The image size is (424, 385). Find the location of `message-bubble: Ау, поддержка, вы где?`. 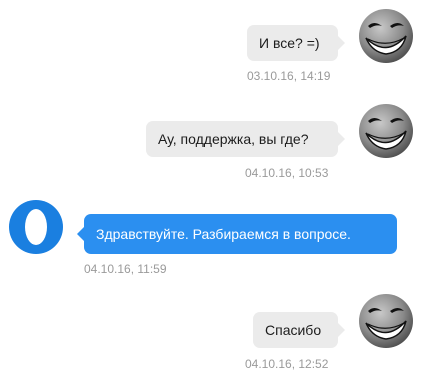

message-bubble: Ау, поддержка, вы где? is located at coordinates (245, 139).